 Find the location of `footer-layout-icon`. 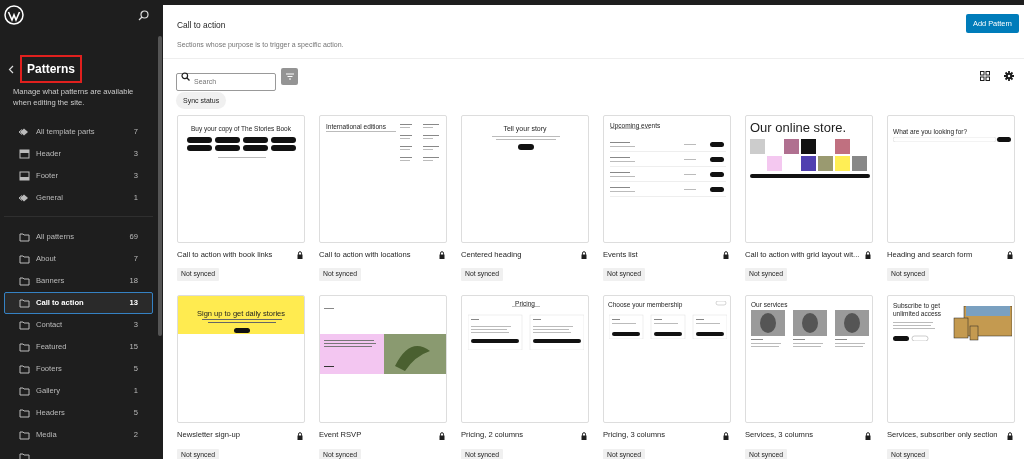

footer-layout-icon is located at coordinates (24, 176).